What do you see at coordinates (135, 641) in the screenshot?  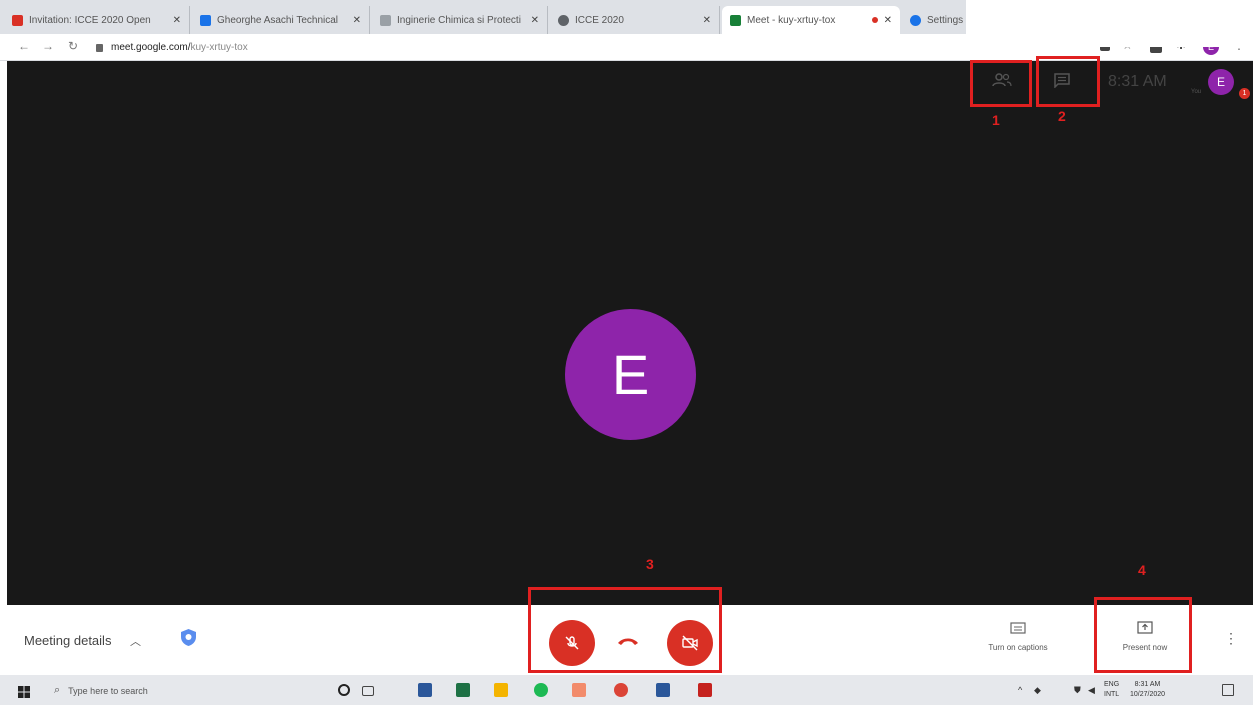 I see `chevron-up-icon: ︿` at bounding box center [135, 641].